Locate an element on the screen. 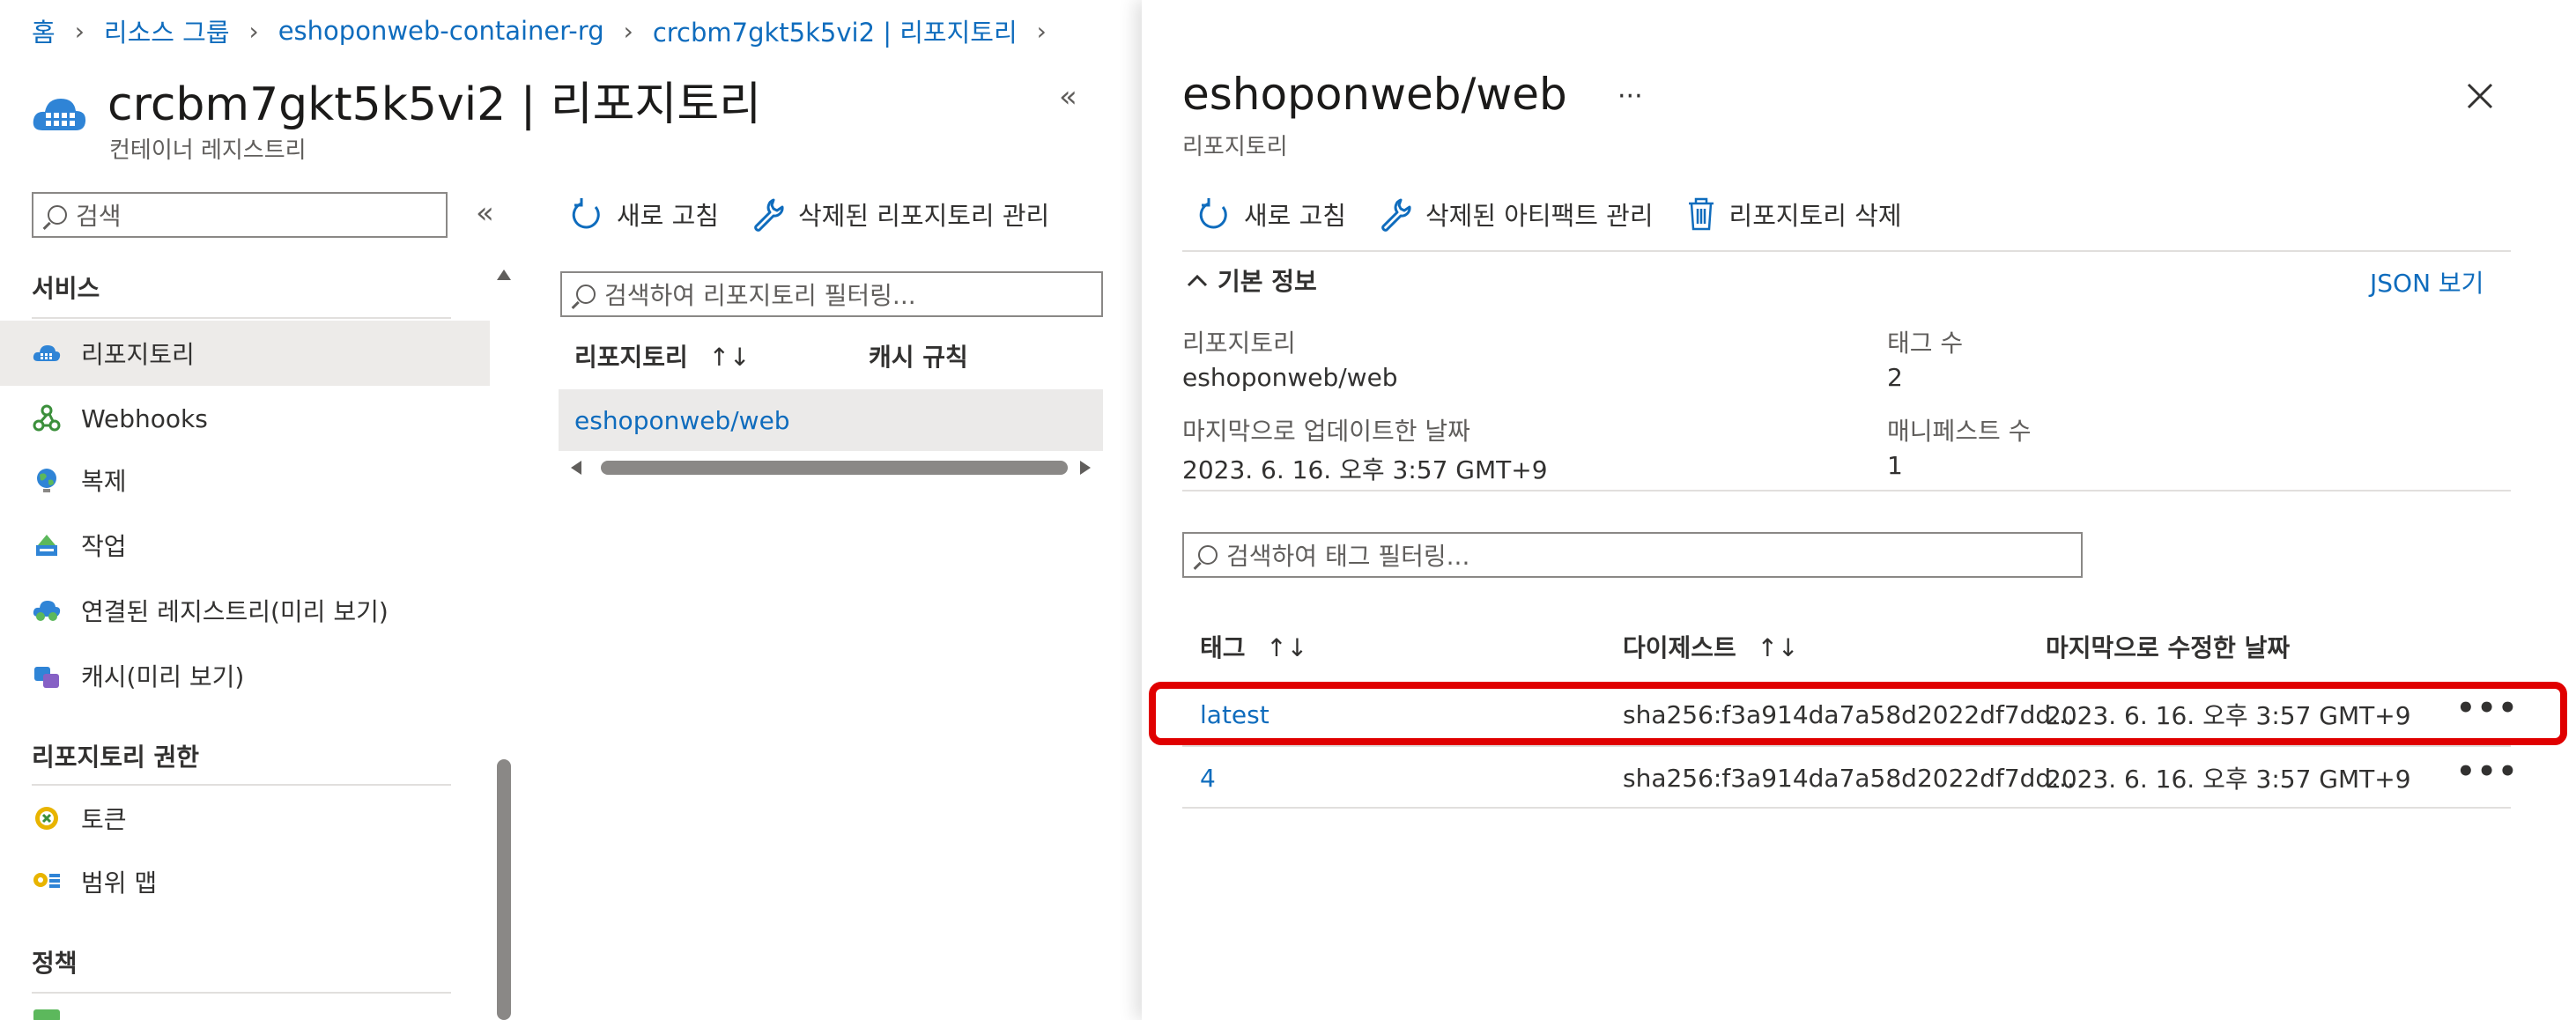 The height and width of the screenshot is (1020, 2576). cache-icon is located at coordinates (47, 676).